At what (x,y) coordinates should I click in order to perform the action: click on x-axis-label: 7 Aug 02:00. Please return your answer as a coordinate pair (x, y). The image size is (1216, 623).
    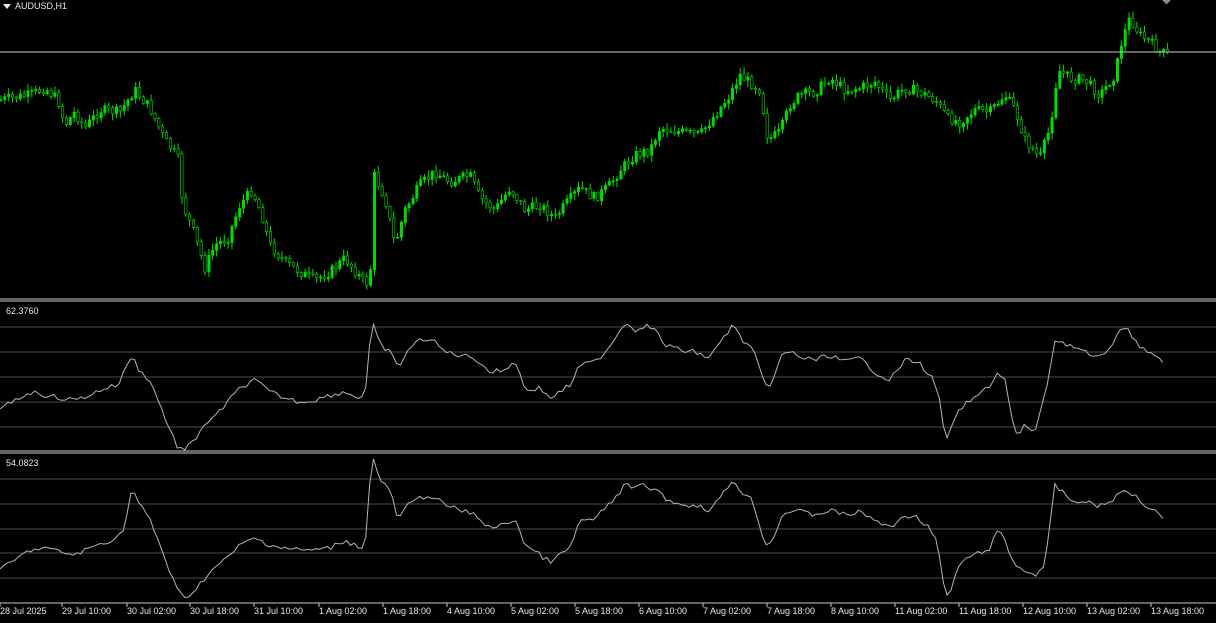
    Looking at the image, I should click on (727, 611).